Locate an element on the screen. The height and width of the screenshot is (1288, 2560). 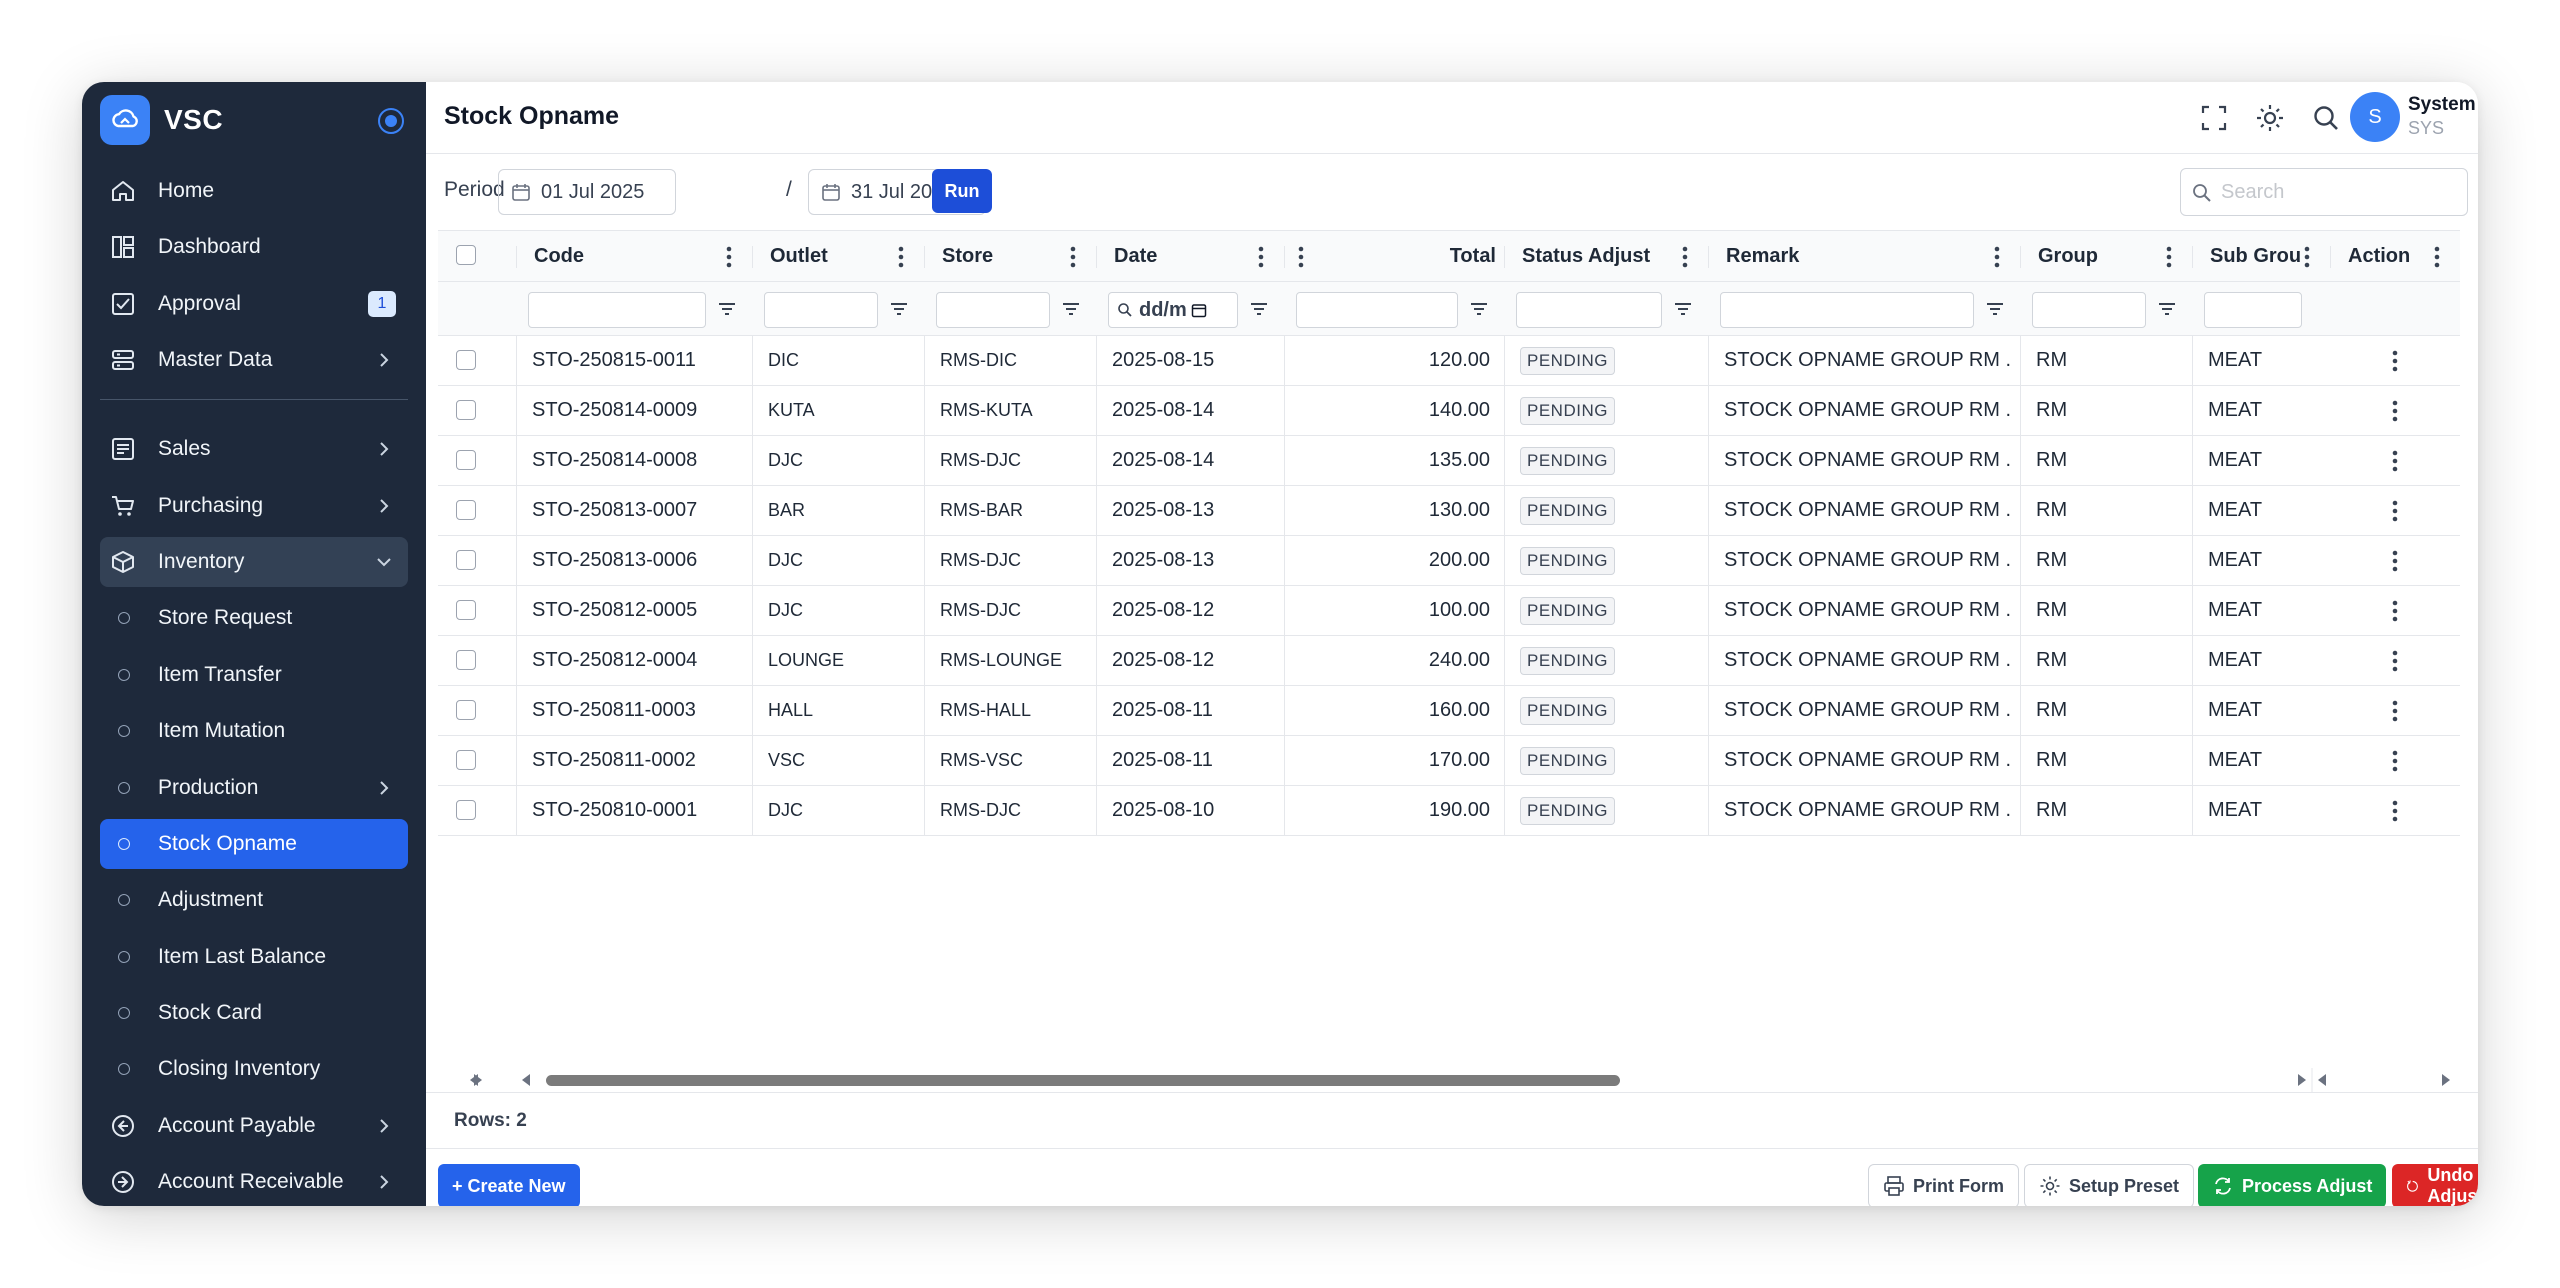
sidebar-item-item-last-balance: Item Last Balance is located at coordinates (254, 957).